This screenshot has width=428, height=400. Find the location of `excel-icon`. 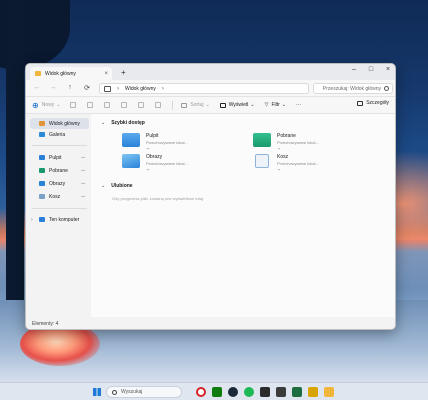

excel-icon is located at coordinates (297, 392).